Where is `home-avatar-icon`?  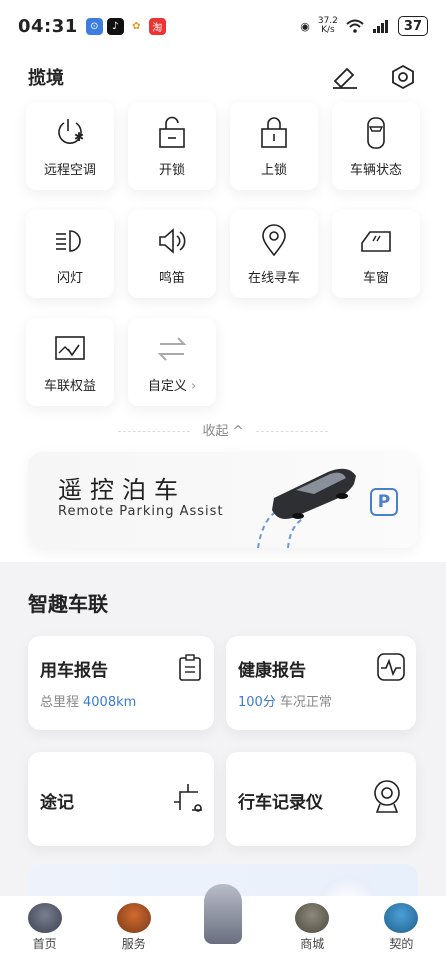 home-avatar-icon is located at coordinates (44, 918).